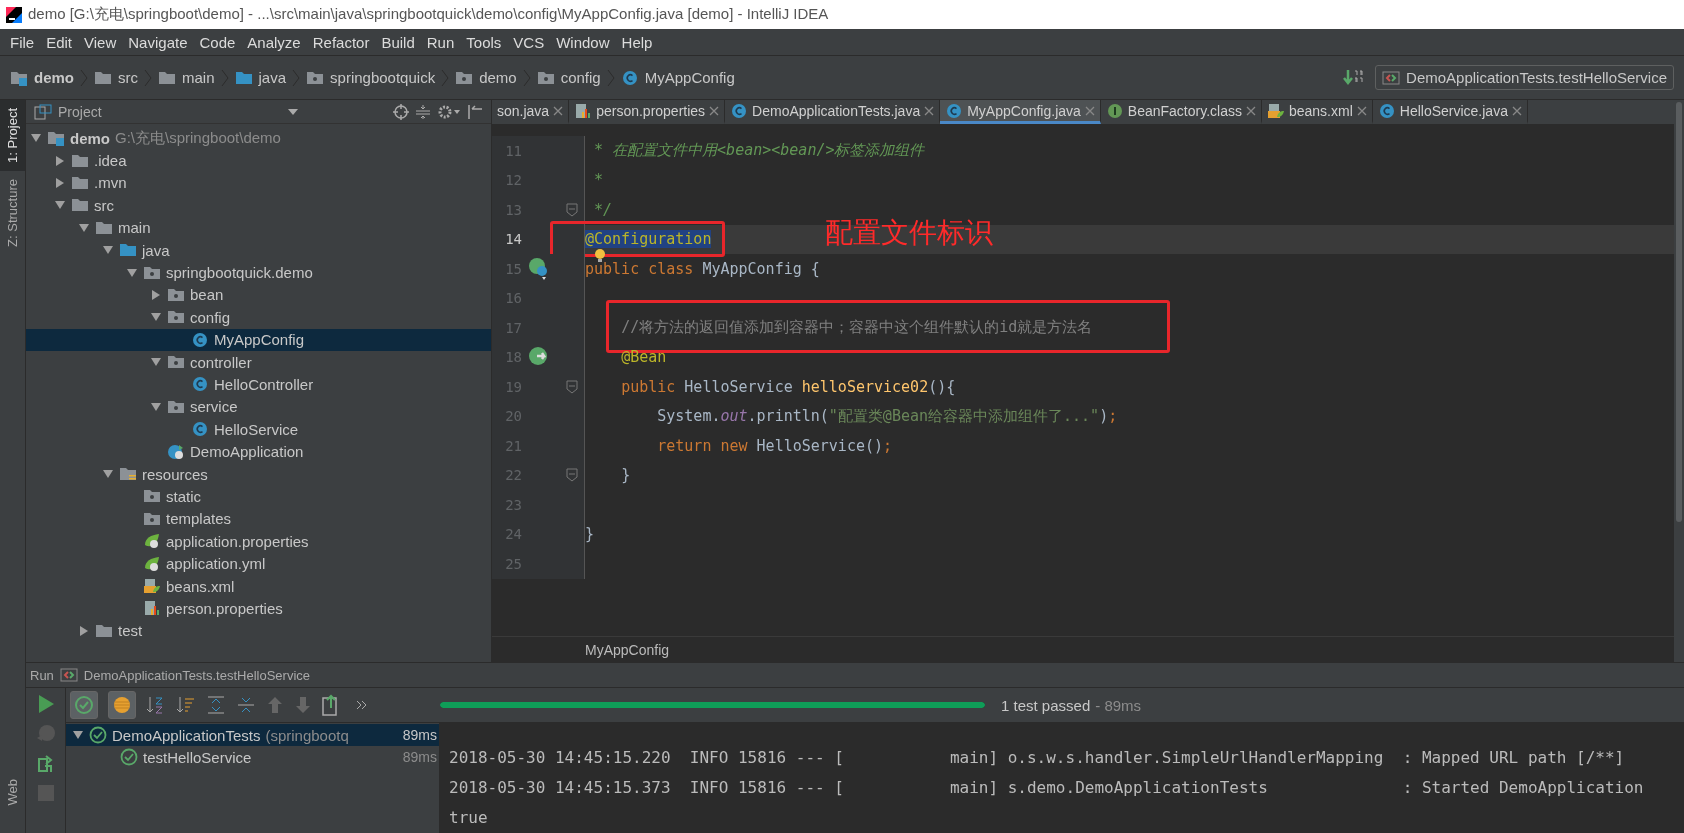 This screenshot has width=1684, height=833. Describe the element at coordinates (186, 77) in the screenshot. I see `breadcrumb-item: main` at that location.